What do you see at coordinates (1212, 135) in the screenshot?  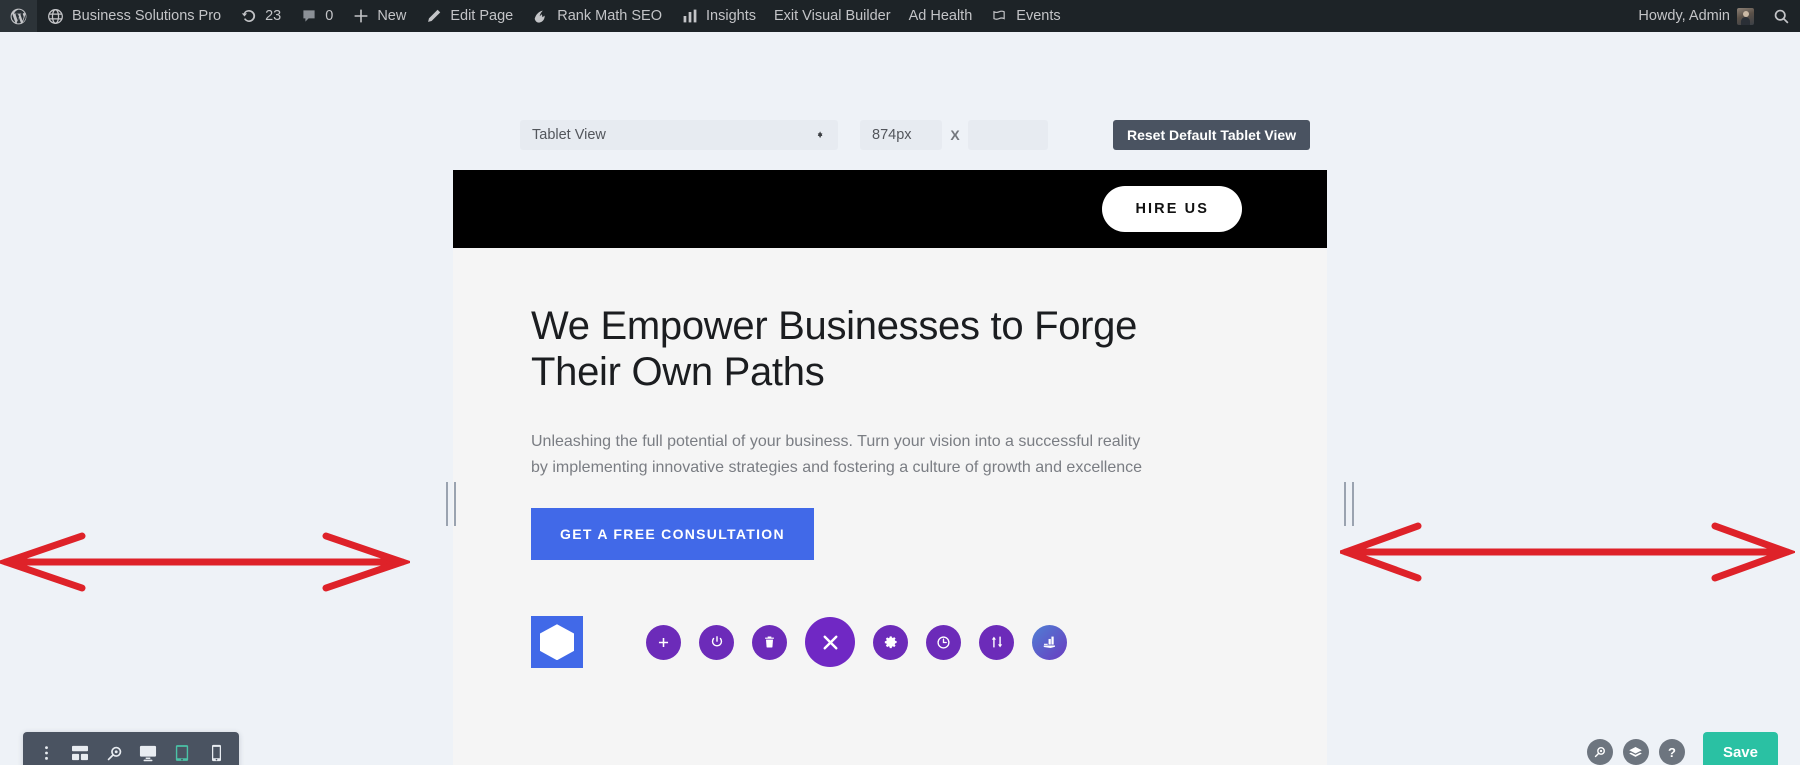 I see `reset-default-tablet-view-button: Reset Default Tablet View` at bounding box center [1212, 135].